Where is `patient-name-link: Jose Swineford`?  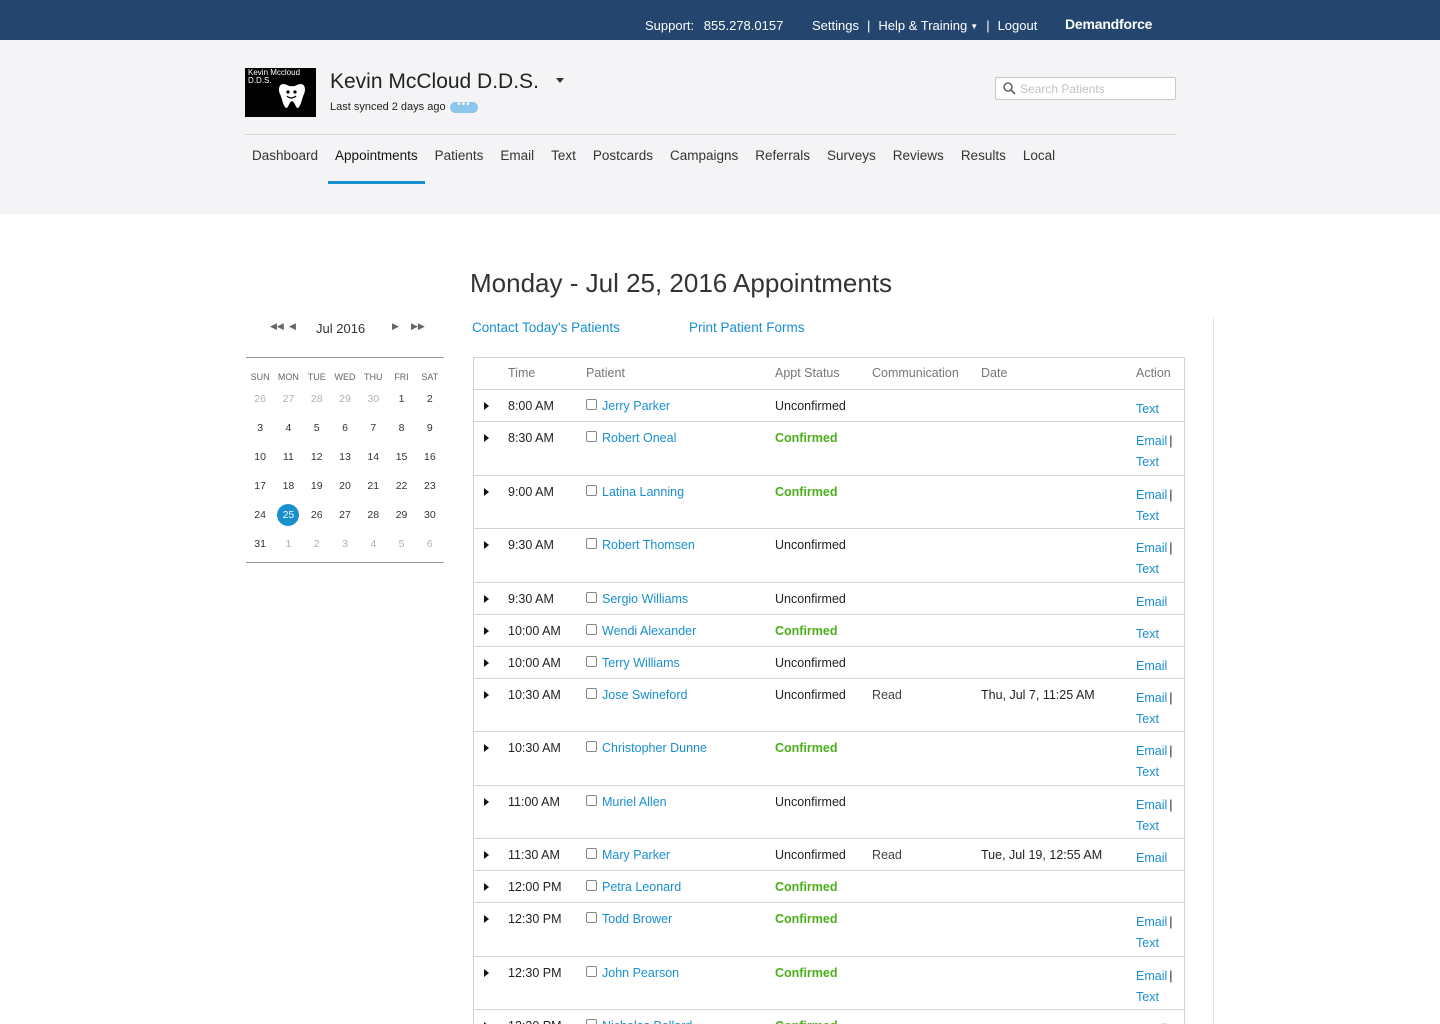
patient-name-link: Jose Swineford is located at coordinates (644, 695).